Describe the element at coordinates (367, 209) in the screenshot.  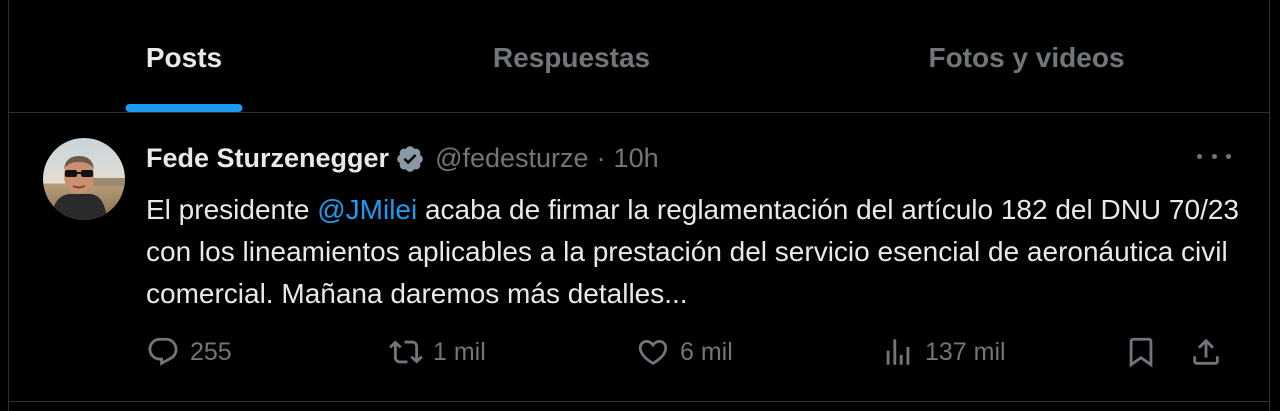
I see `mention-link: @JMilei` at that location.